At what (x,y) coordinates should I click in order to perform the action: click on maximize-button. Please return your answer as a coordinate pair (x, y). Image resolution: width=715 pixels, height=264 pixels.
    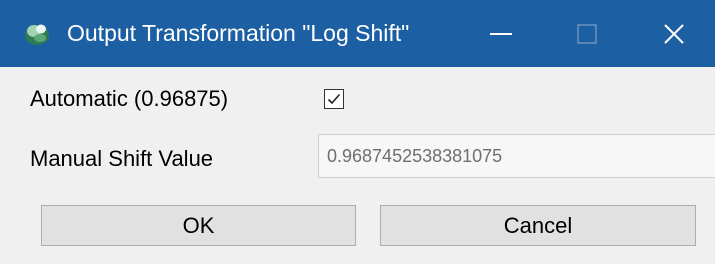
    Looking at the image, I should click on (587, 33).